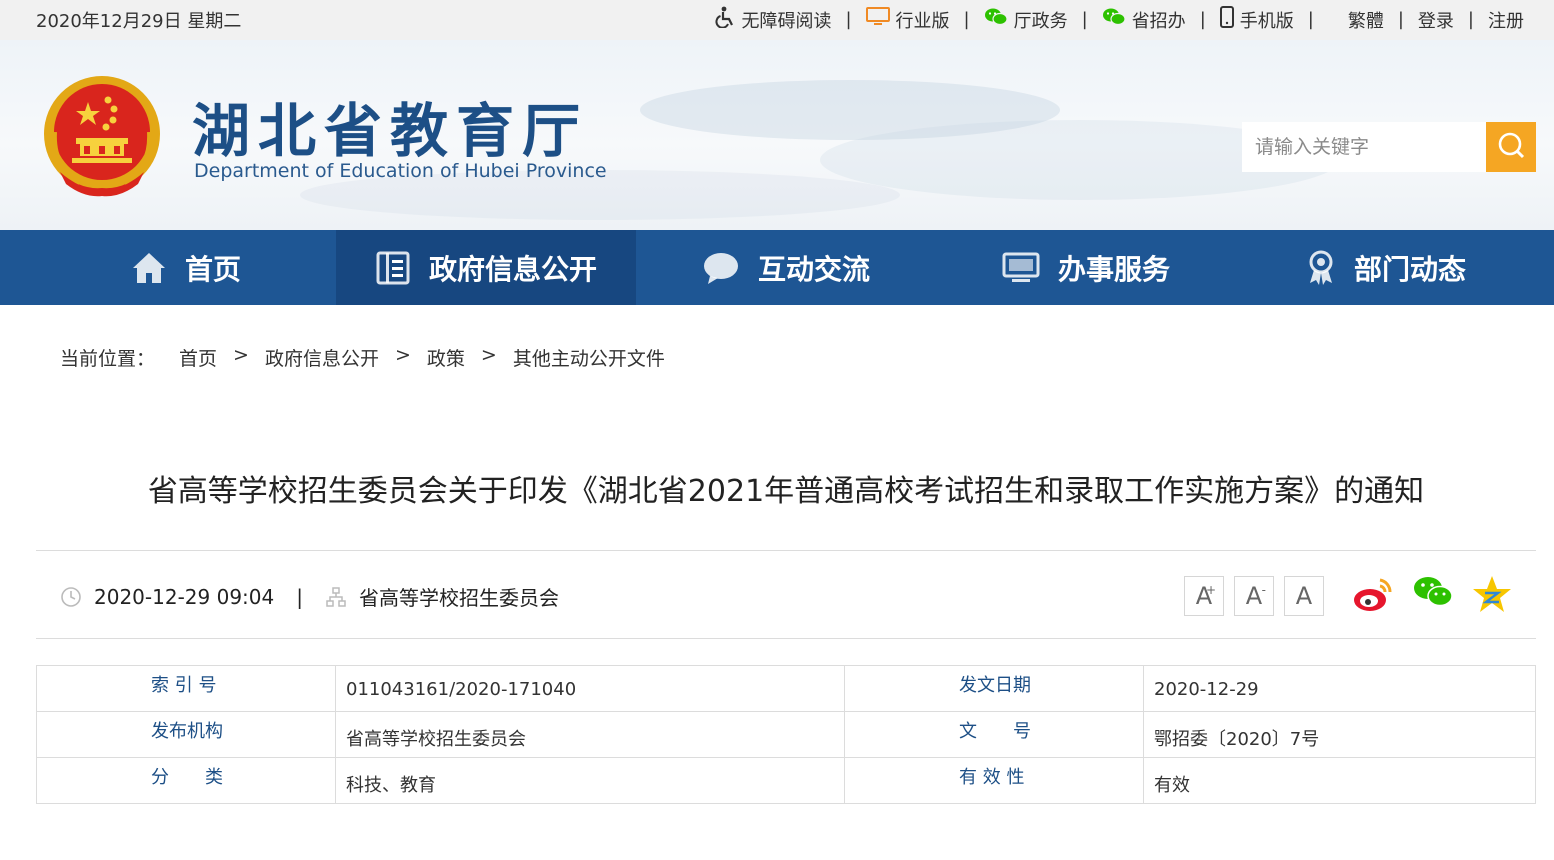 Image resolution: width=1554 pixels, height=860 pixels. I want to click on organization-icon, so click(336, 597).